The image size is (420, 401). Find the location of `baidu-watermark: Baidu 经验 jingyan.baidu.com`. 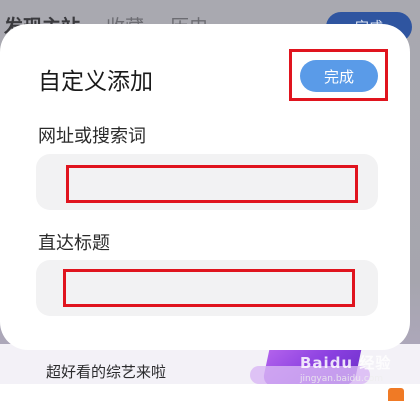

baidu-watermark: Baidu 经验 jingyan.baidu.com is located at coordinates (356, 369).